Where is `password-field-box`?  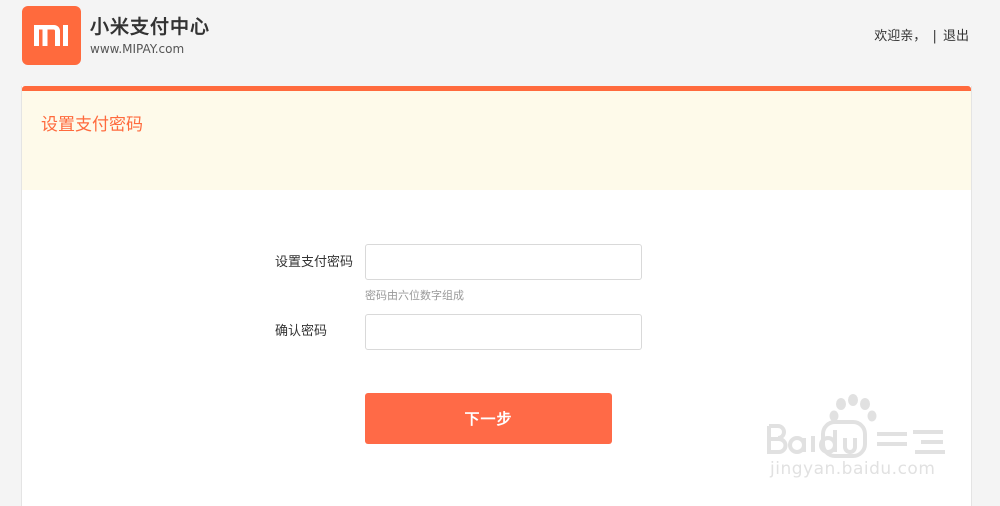 password-field-box is located at coordinates (503, 262).